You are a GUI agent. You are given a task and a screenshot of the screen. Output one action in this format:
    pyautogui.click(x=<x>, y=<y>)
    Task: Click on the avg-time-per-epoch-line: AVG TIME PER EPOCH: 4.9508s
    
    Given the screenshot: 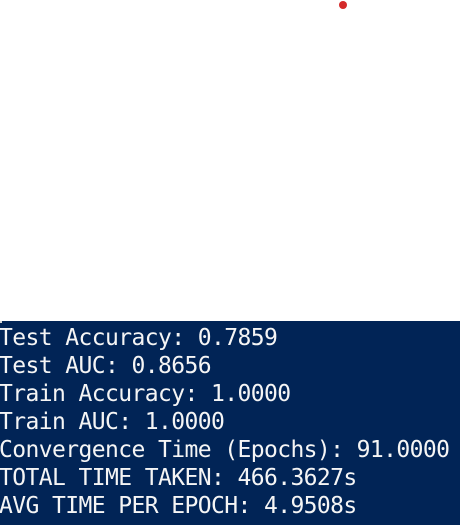 What is the action you would take?
    pyautogui.click(x=178, y=506)
    